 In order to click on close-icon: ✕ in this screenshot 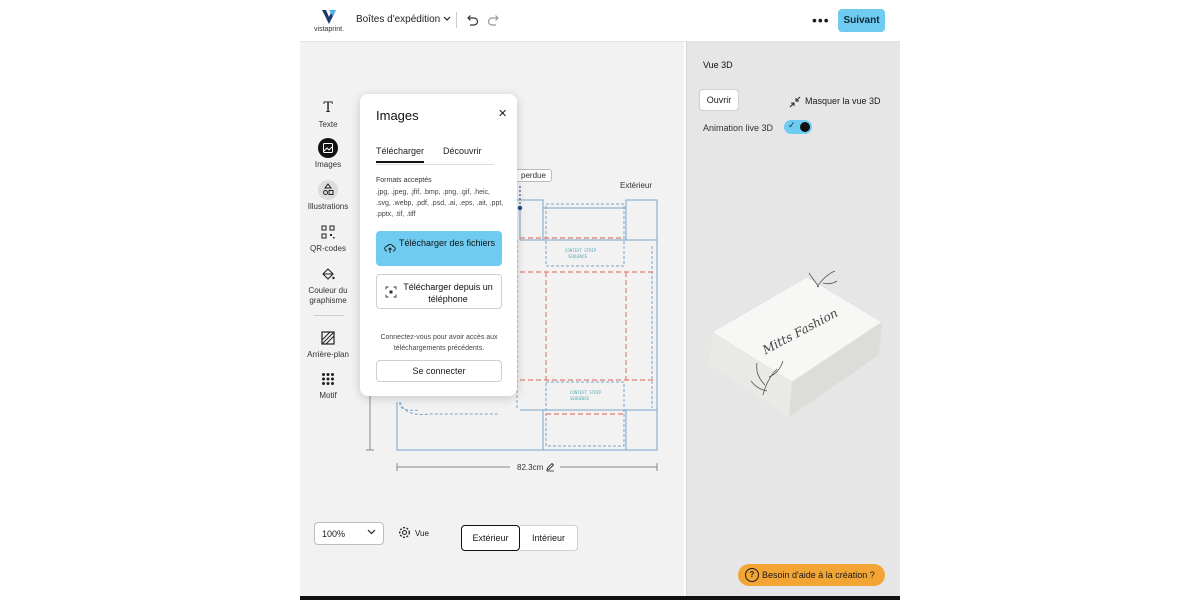, I will do `click(502, 113)`.